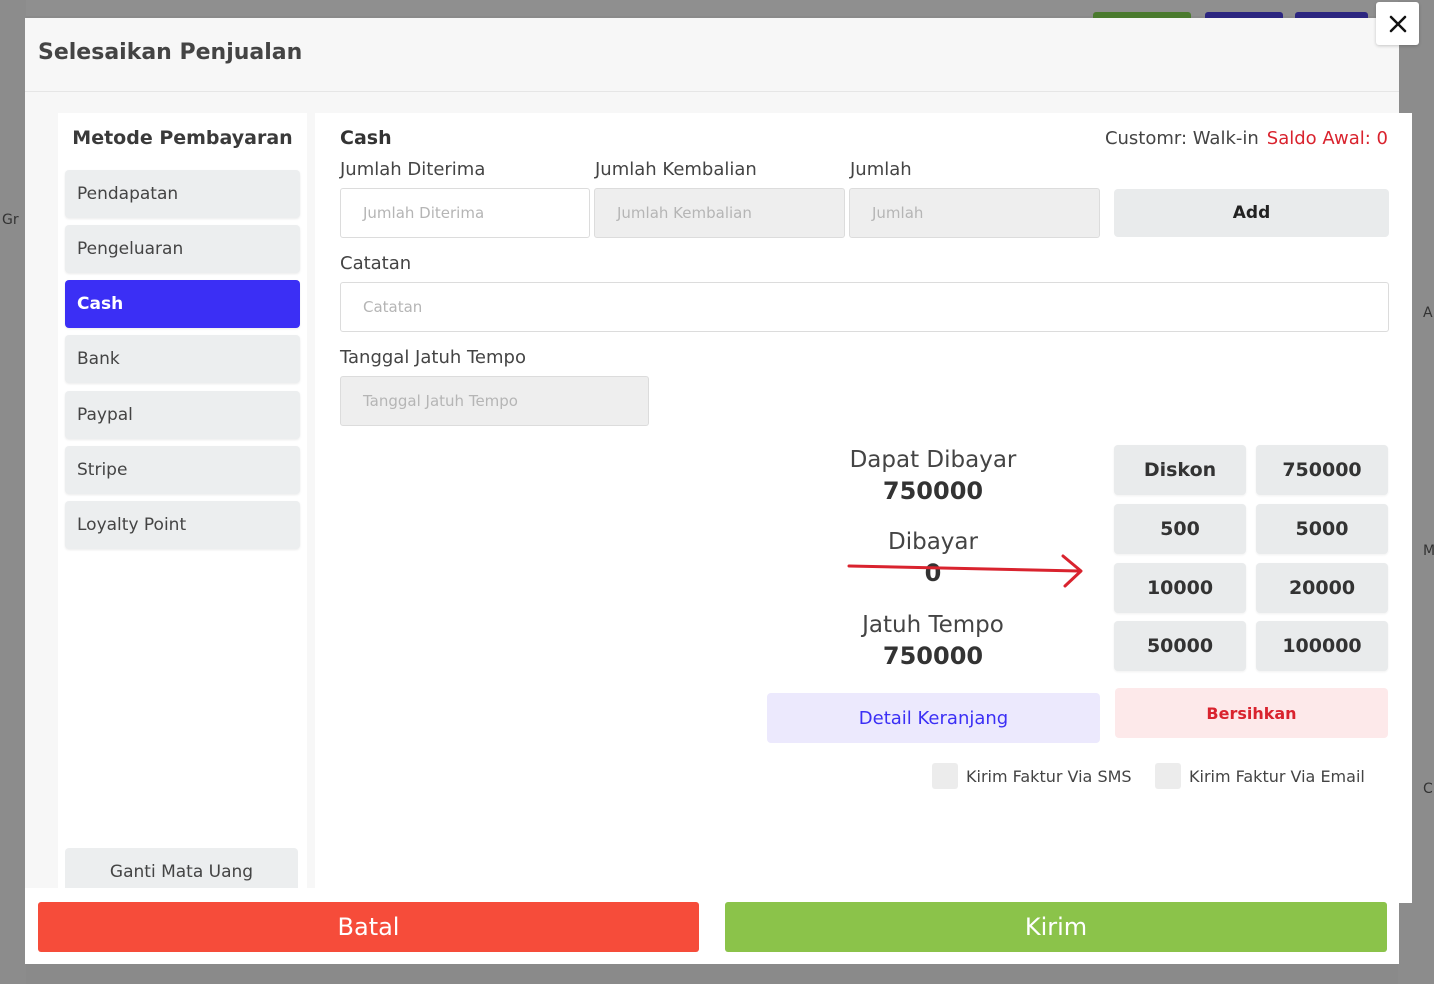  Describe the element at coordinates (413, 169) in the screenshot. I see `received-amount-label: Jumlah Diterima` at that location.